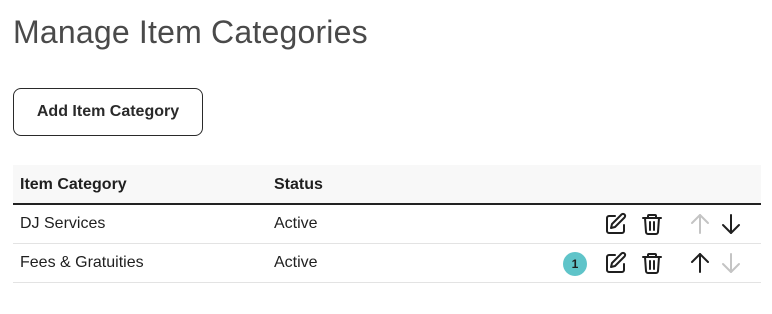 This screenshot has width=772, height=314. What do you see at coordinates (82, 262) in the screenshot?
I see `item-category-name: Fees & Gratuities` at bounding box center [82, 262].